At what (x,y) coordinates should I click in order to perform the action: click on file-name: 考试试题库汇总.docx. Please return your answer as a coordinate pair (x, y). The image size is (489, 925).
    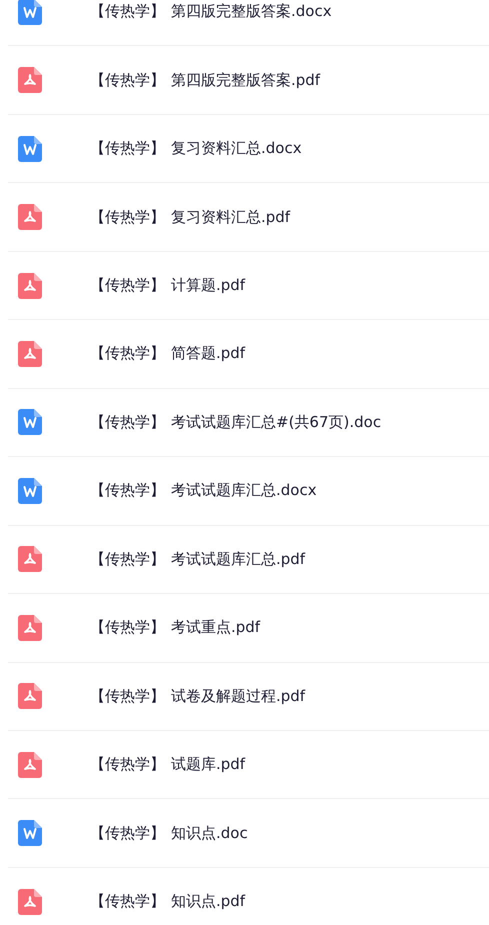
    Looking at the image, I should click on (244, 490).